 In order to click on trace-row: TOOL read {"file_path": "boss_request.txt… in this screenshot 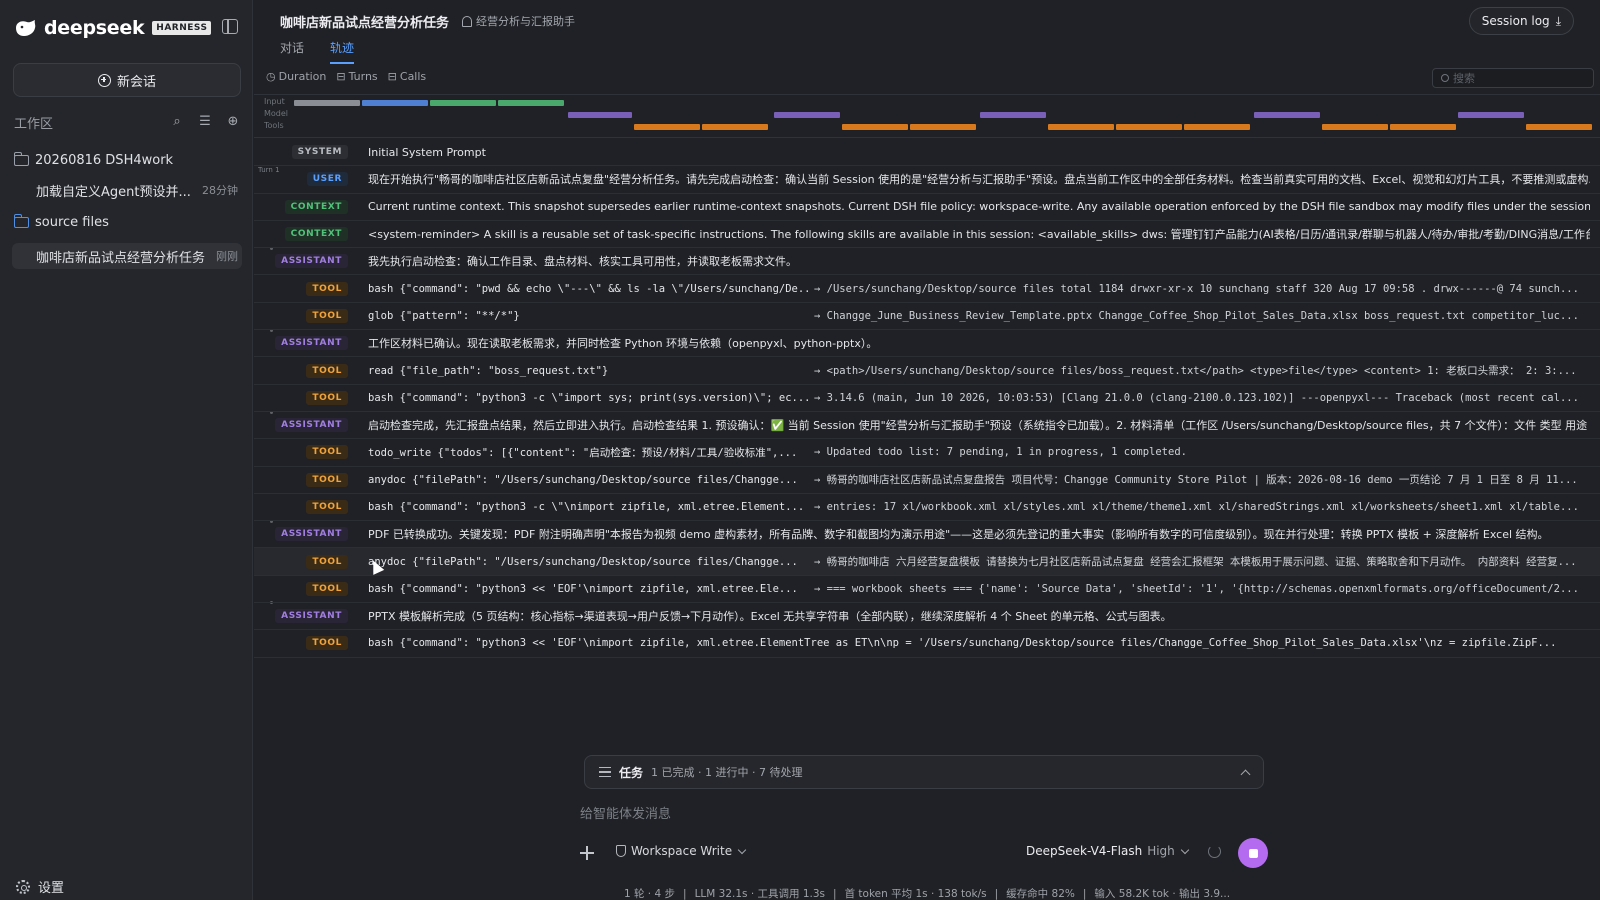, I will do `click(927, 371)`.